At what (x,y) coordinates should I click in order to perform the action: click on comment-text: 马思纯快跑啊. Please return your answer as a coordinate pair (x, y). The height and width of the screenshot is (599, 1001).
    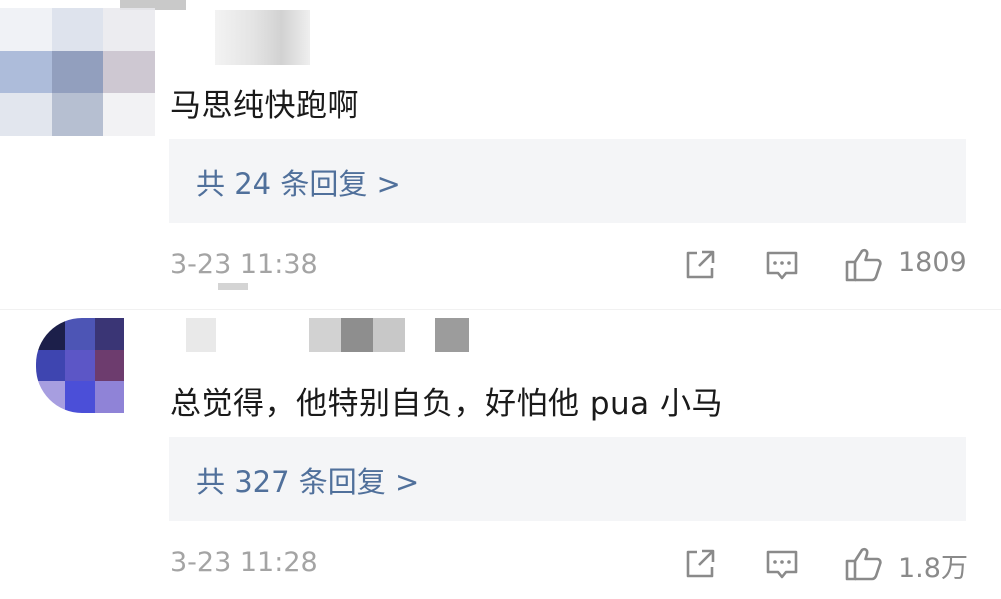
    Looking at the image, I should click on (264, 106).